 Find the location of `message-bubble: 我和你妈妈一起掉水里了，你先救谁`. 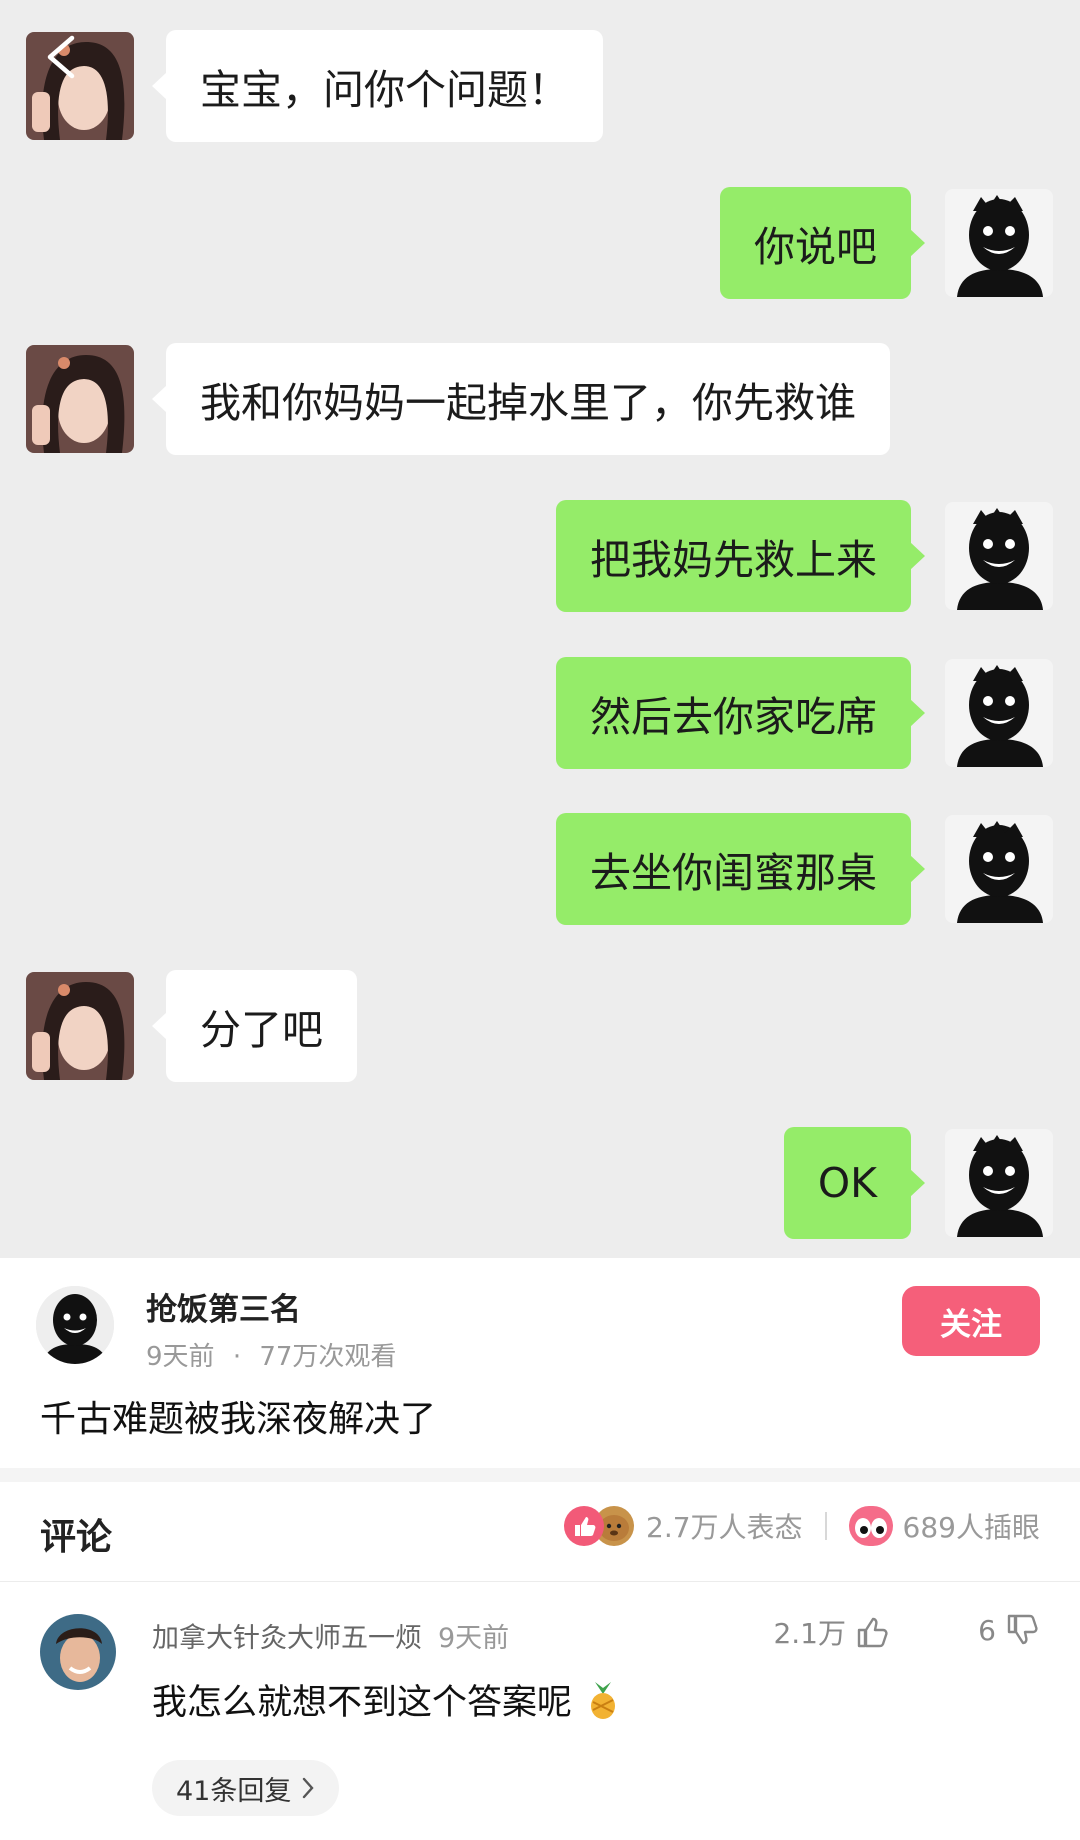

message-bubble: 我和你妈妈一起掉水里了，你先救谁 is located at coordinates (521, 399).